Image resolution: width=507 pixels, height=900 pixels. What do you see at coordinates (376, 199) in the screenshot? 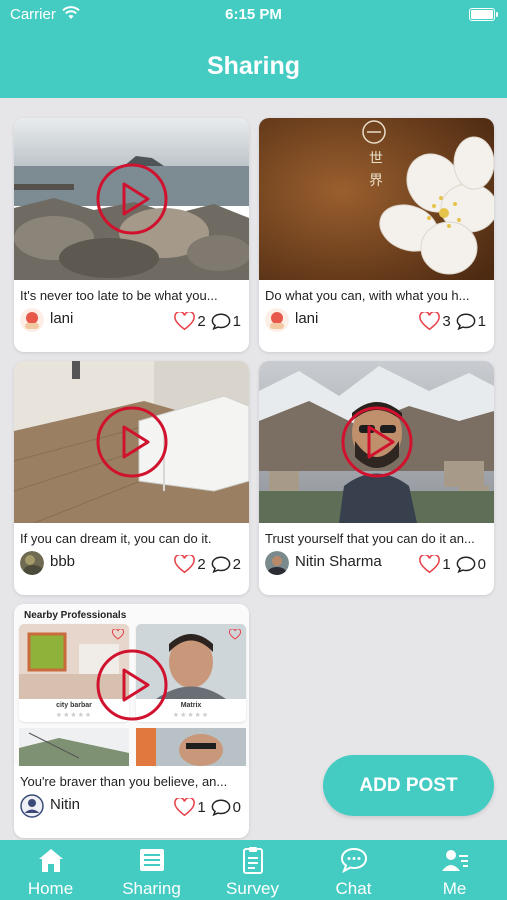
I see `post-thumbnail: 世 界` at bounding box center [376, 199].